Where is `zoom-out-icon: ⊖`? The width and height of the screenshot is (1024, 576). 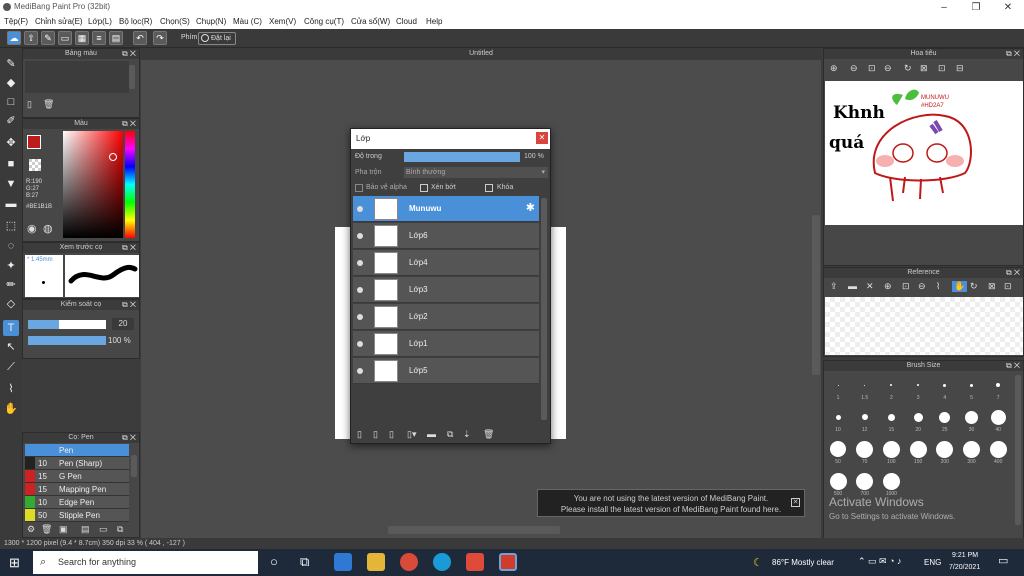
zoom-out-icon: ⊖ is located at coordinates (922, 286).